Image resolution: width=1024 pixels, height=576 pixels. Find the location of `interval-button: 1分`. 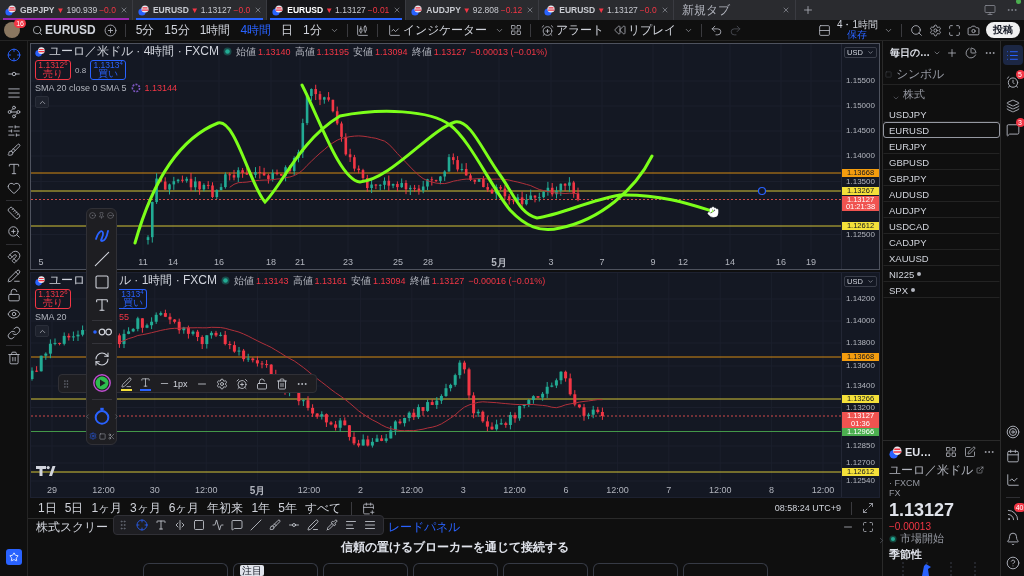

interval-button: 1分 is located at coordinates (312, 30).